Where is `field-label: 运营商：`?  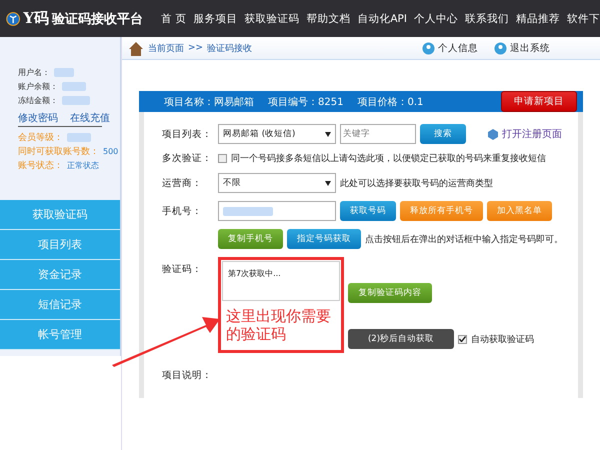
field-label: 运营商： is located at coordinates (182, 183).